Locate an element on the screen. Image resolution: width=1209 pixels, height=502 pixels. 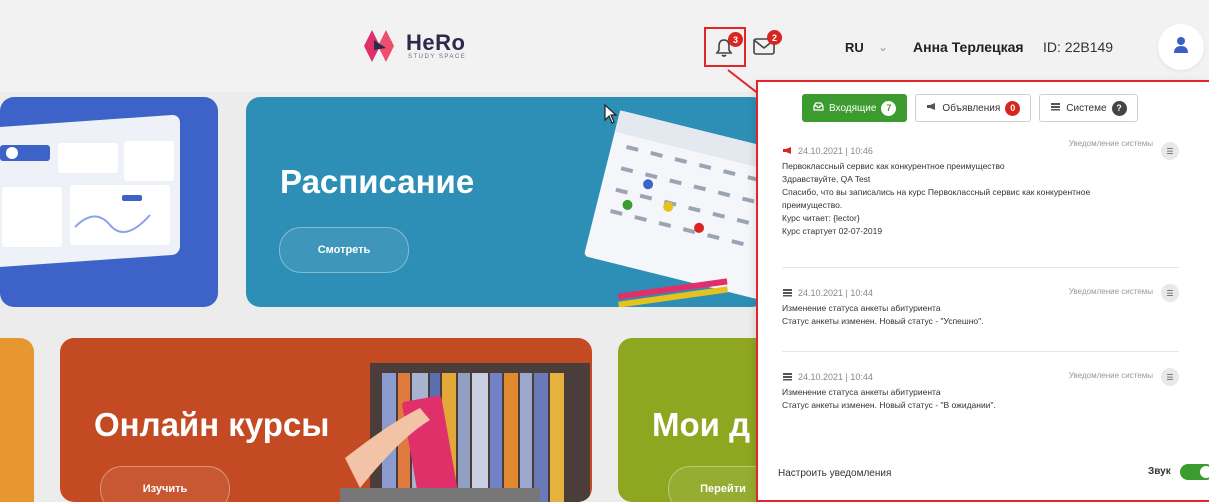
notification-settings-link: Настроить уведомления is located at coordinates (834, 473).